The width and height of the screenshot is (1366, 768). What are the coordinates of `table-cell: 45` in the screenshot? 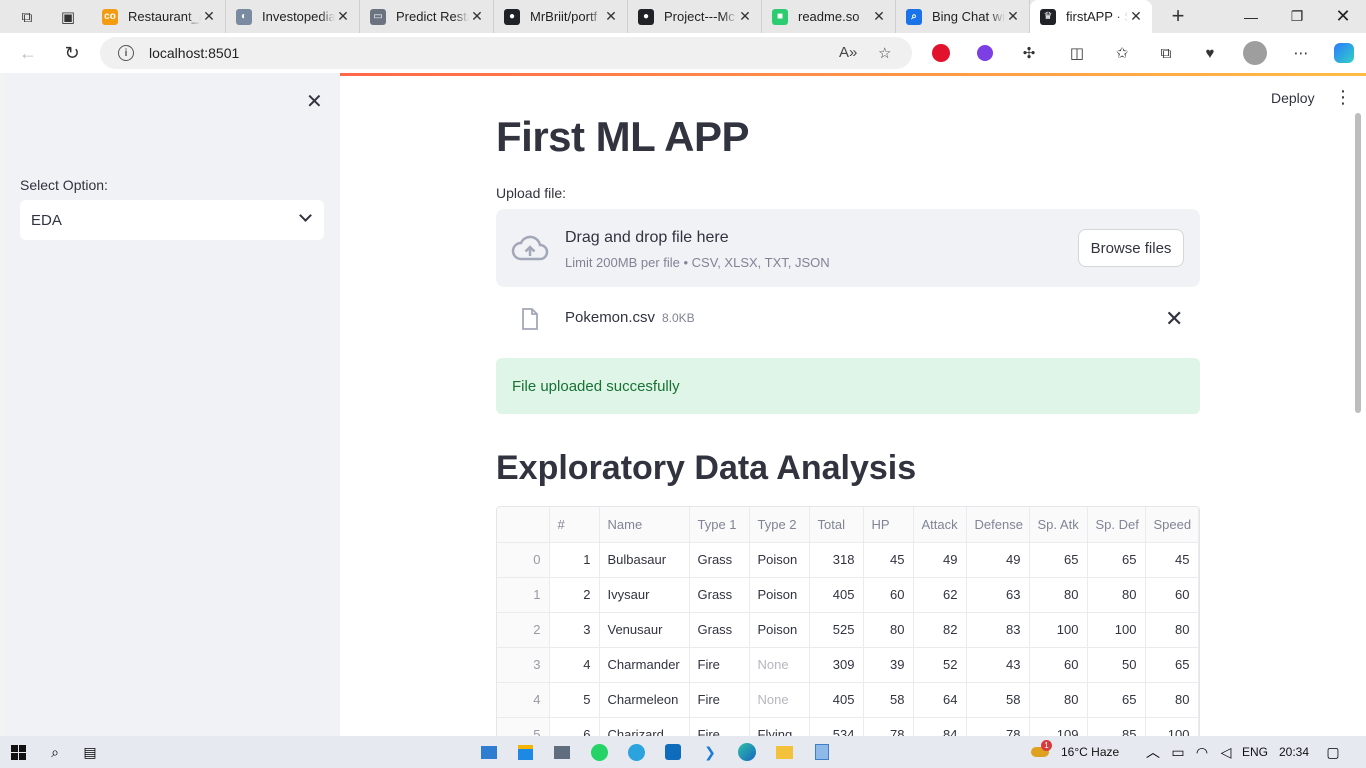 It's located at (888, 560).